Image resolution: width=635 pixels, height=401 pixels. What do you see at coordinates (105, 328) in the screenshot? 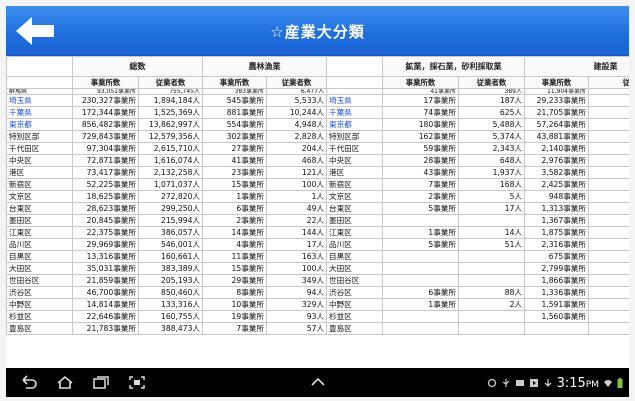
I see `value-cell: 21,783事業所` at bounding box center [105, 328].